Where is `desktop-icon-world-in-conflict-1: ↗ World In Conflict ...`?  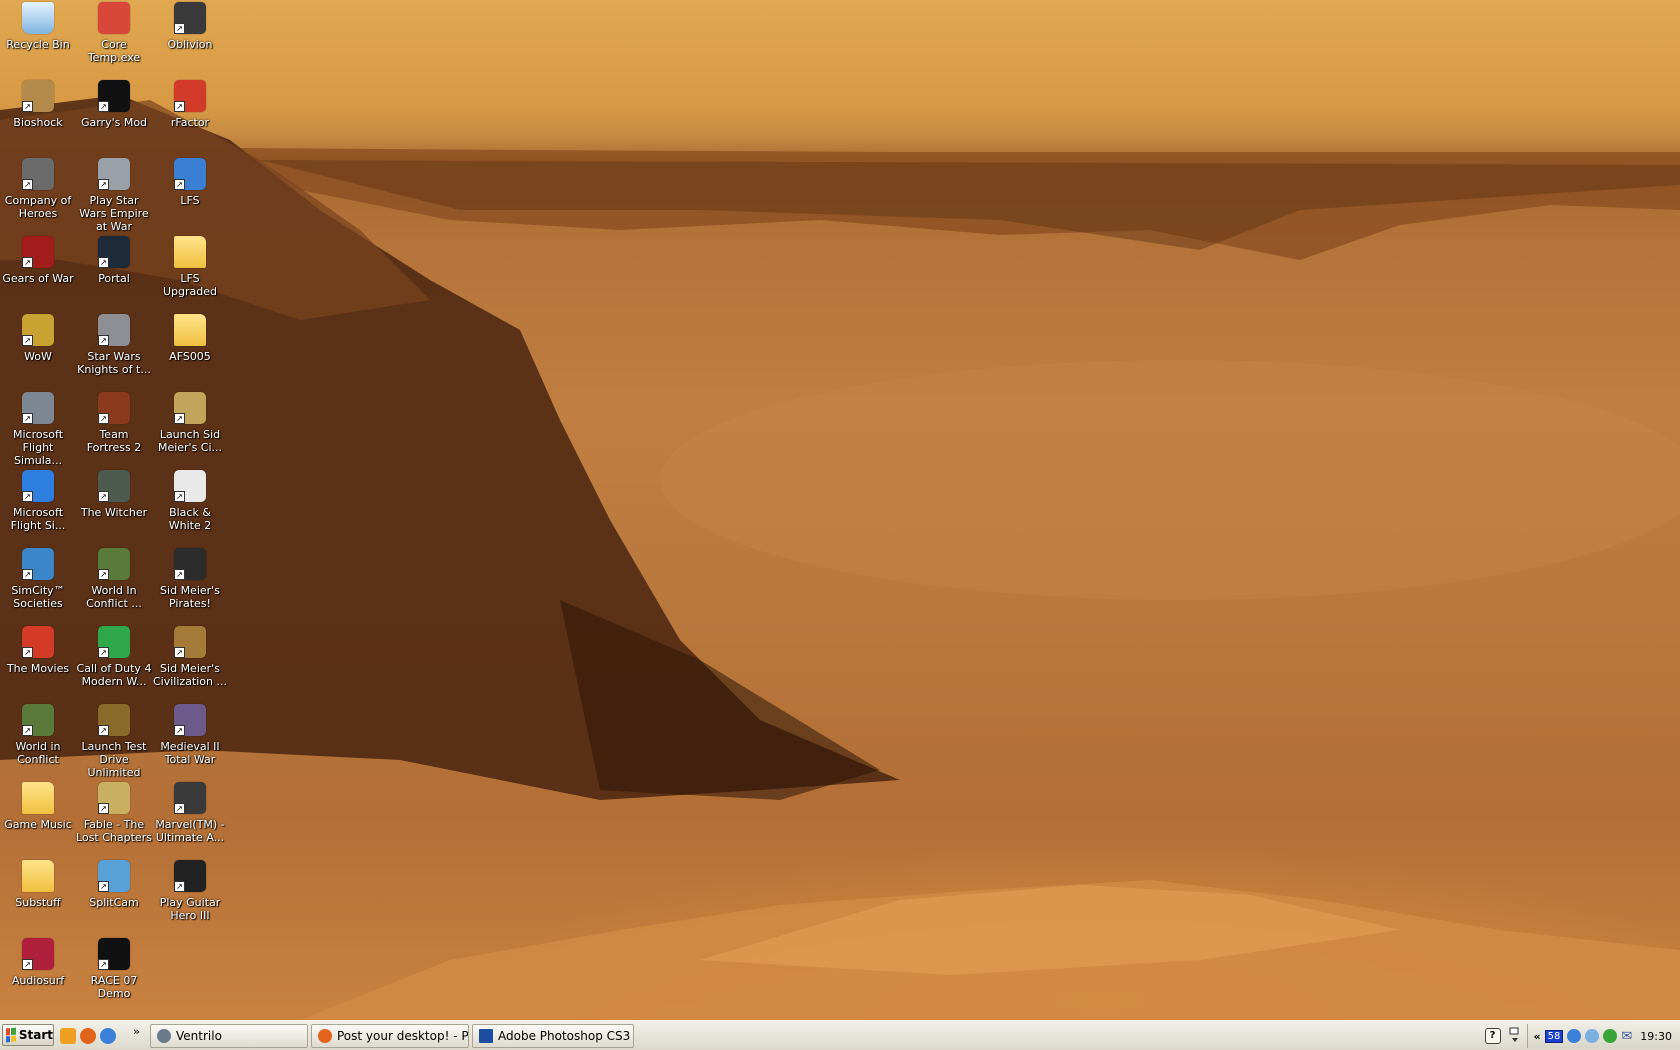 desktop-icon-world-in-conflict-1: ↗ World In Conflict ... is located at coordinates (114, 582).